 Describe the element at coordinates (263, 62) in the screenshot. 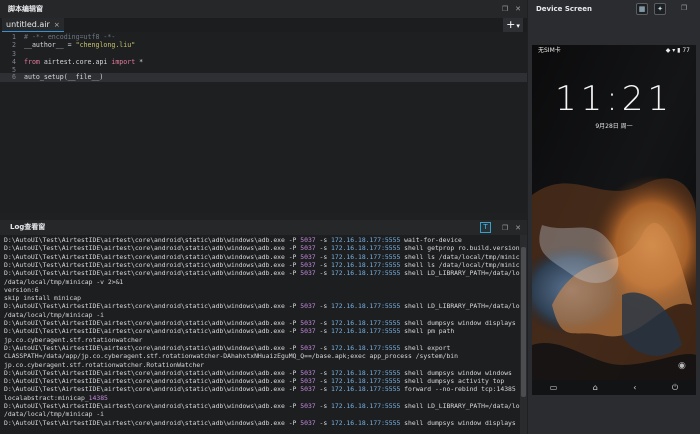

I see `code-line: 4 from airtest.core.api import *` at that location.